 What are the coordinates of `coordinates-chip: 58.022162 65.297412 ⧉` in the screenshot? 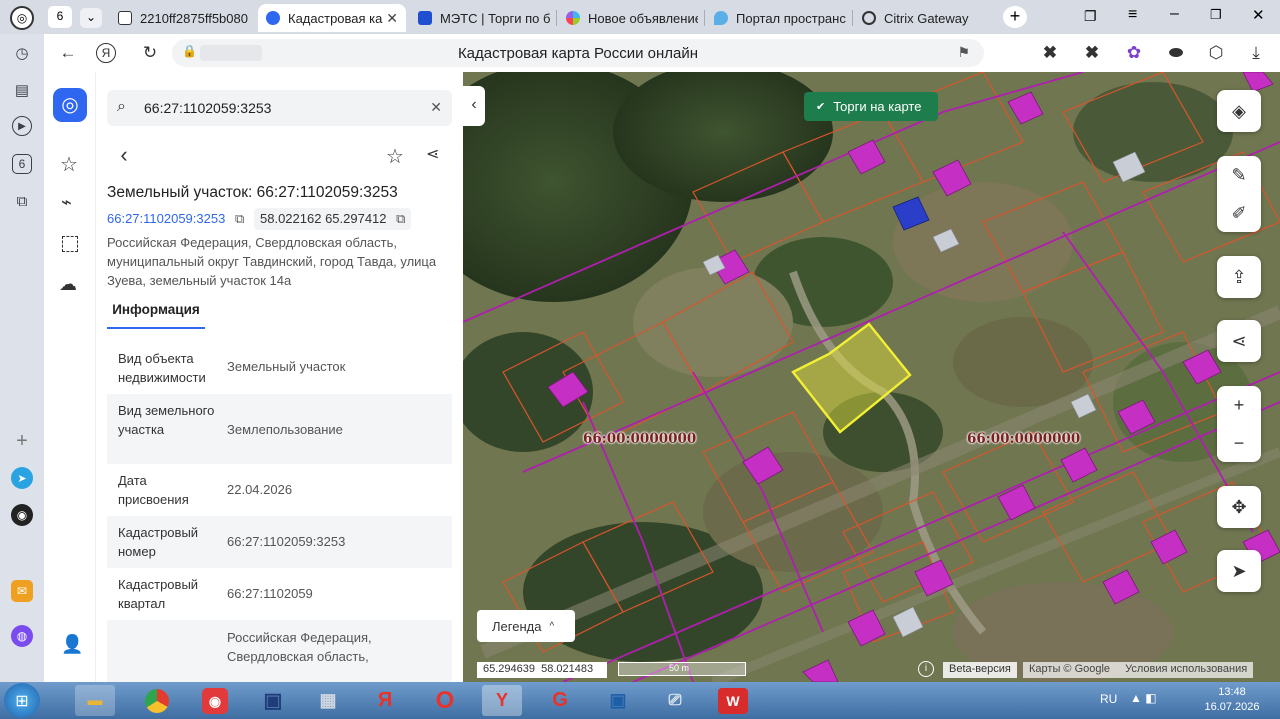 It's located at (333, 219).